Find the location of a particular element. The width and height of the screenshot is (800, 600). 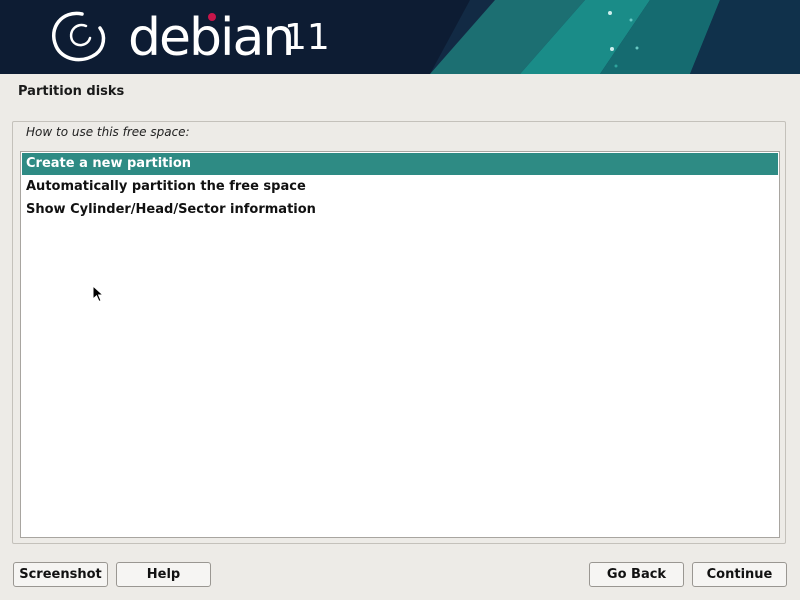

debian-version: 11 is located at coordinates (307, 37).